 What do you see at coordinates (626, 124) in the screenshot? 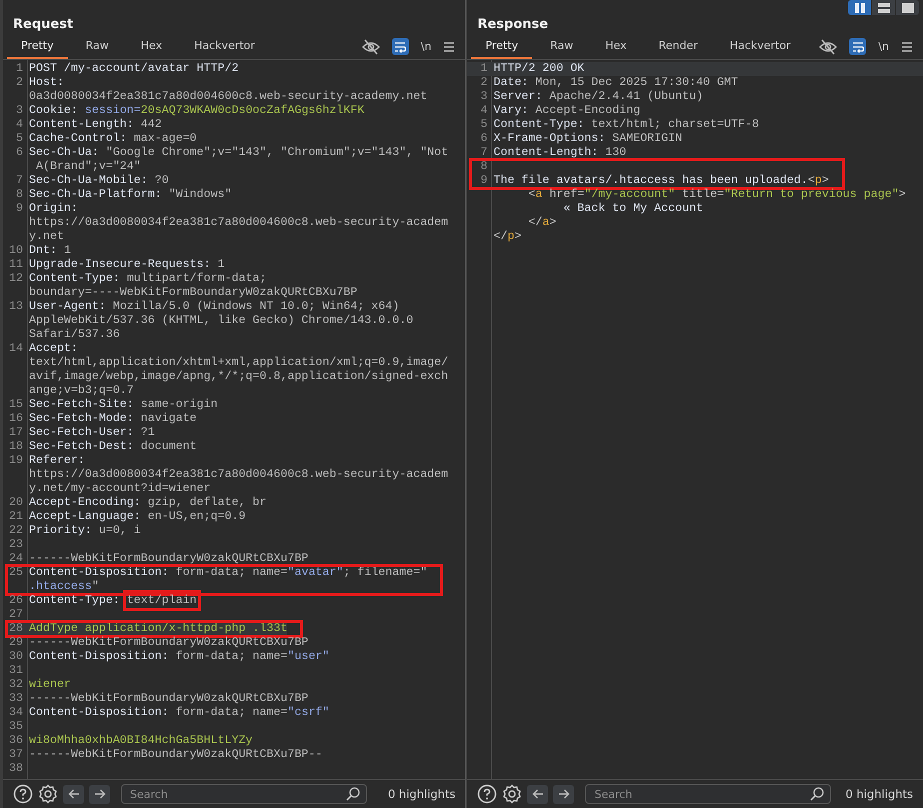
I see `code-line: Content-Type: text/html; charset=UTF-8` at bounding box center [626, 124].